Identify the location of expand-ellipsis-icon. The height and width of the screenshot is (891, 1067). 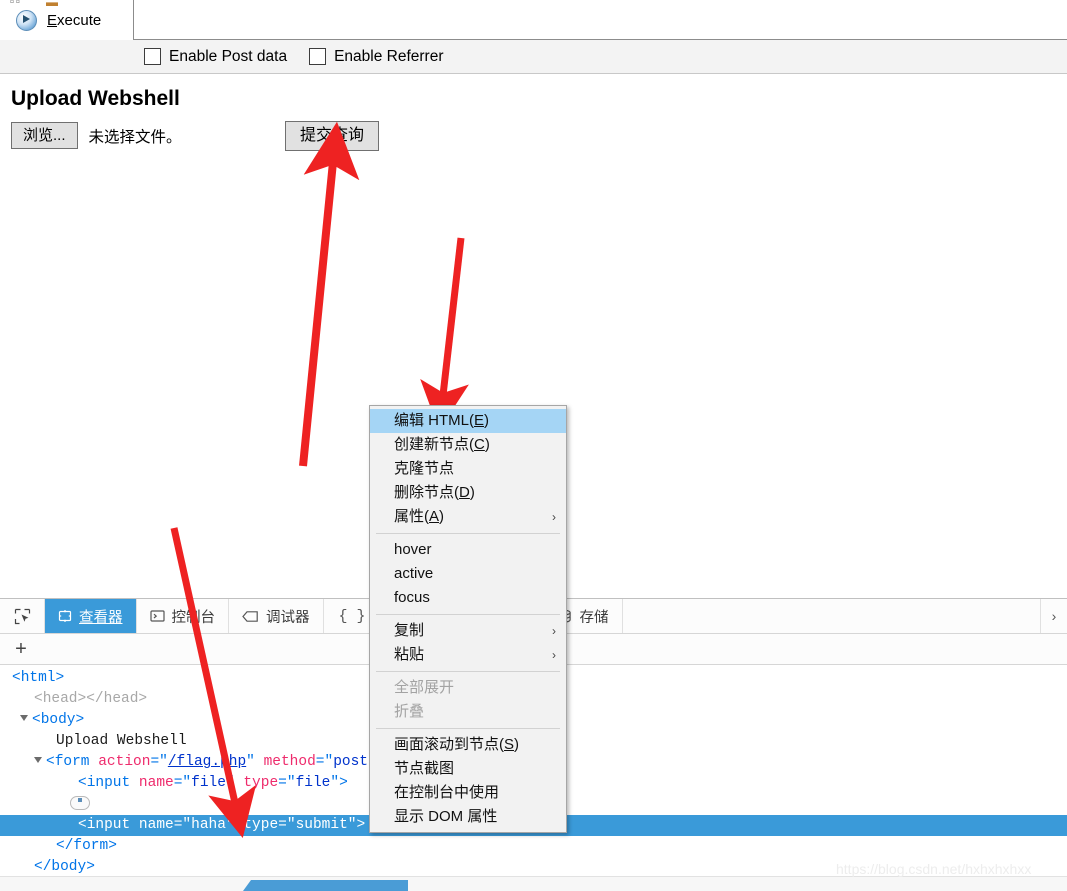
(80, 803).